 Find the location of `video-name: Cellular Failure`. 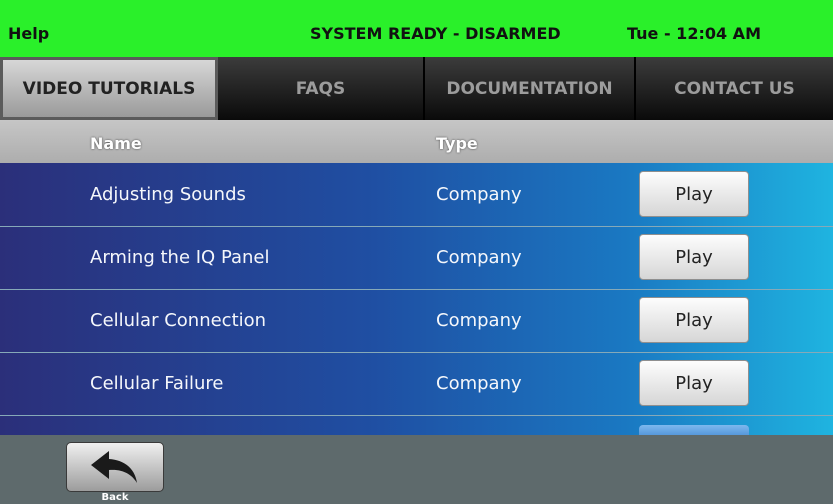

video-name: Cellular Failure is located at coordinates (157, 383).